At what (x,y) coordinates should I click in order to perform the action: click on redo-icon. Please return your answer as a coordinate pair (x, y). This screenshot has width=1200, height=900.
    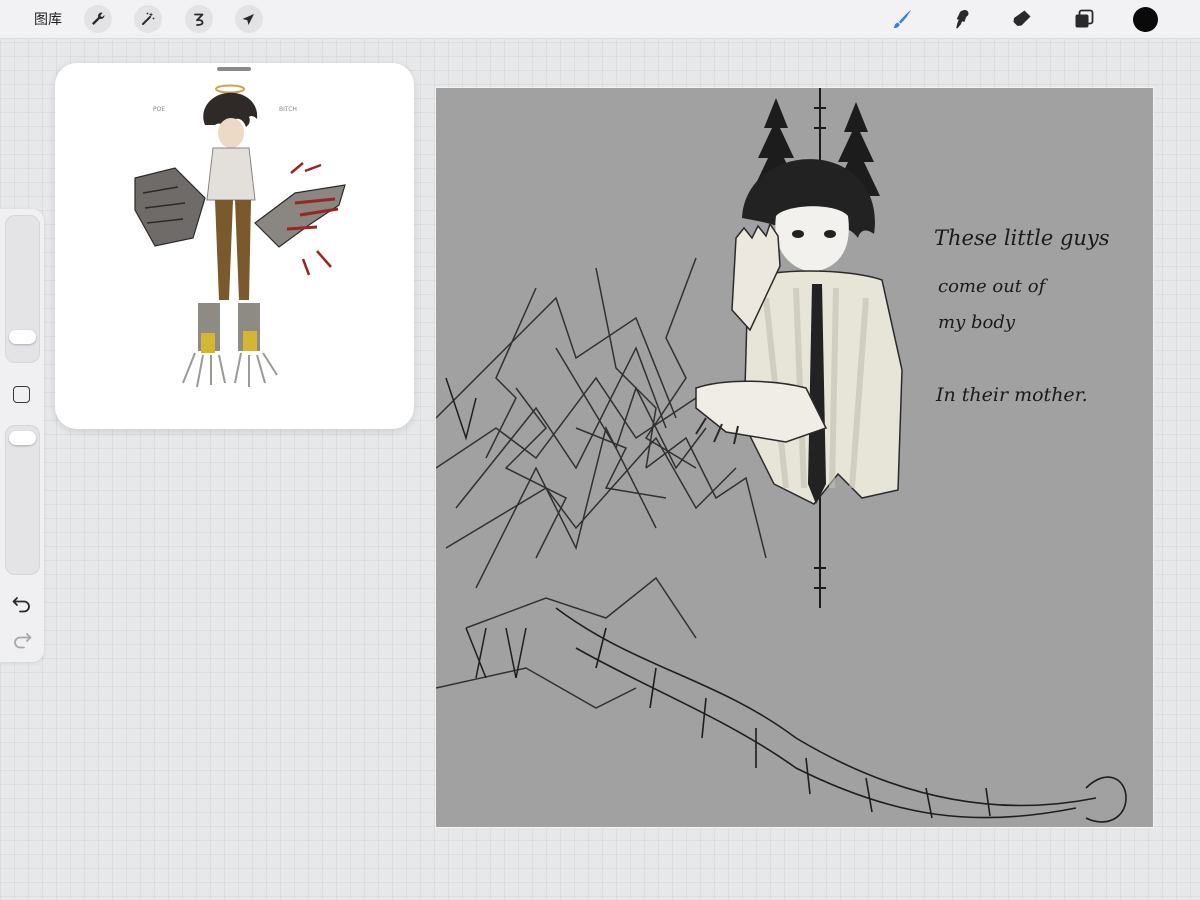
    Looking at the image, I should click on (22, 639).